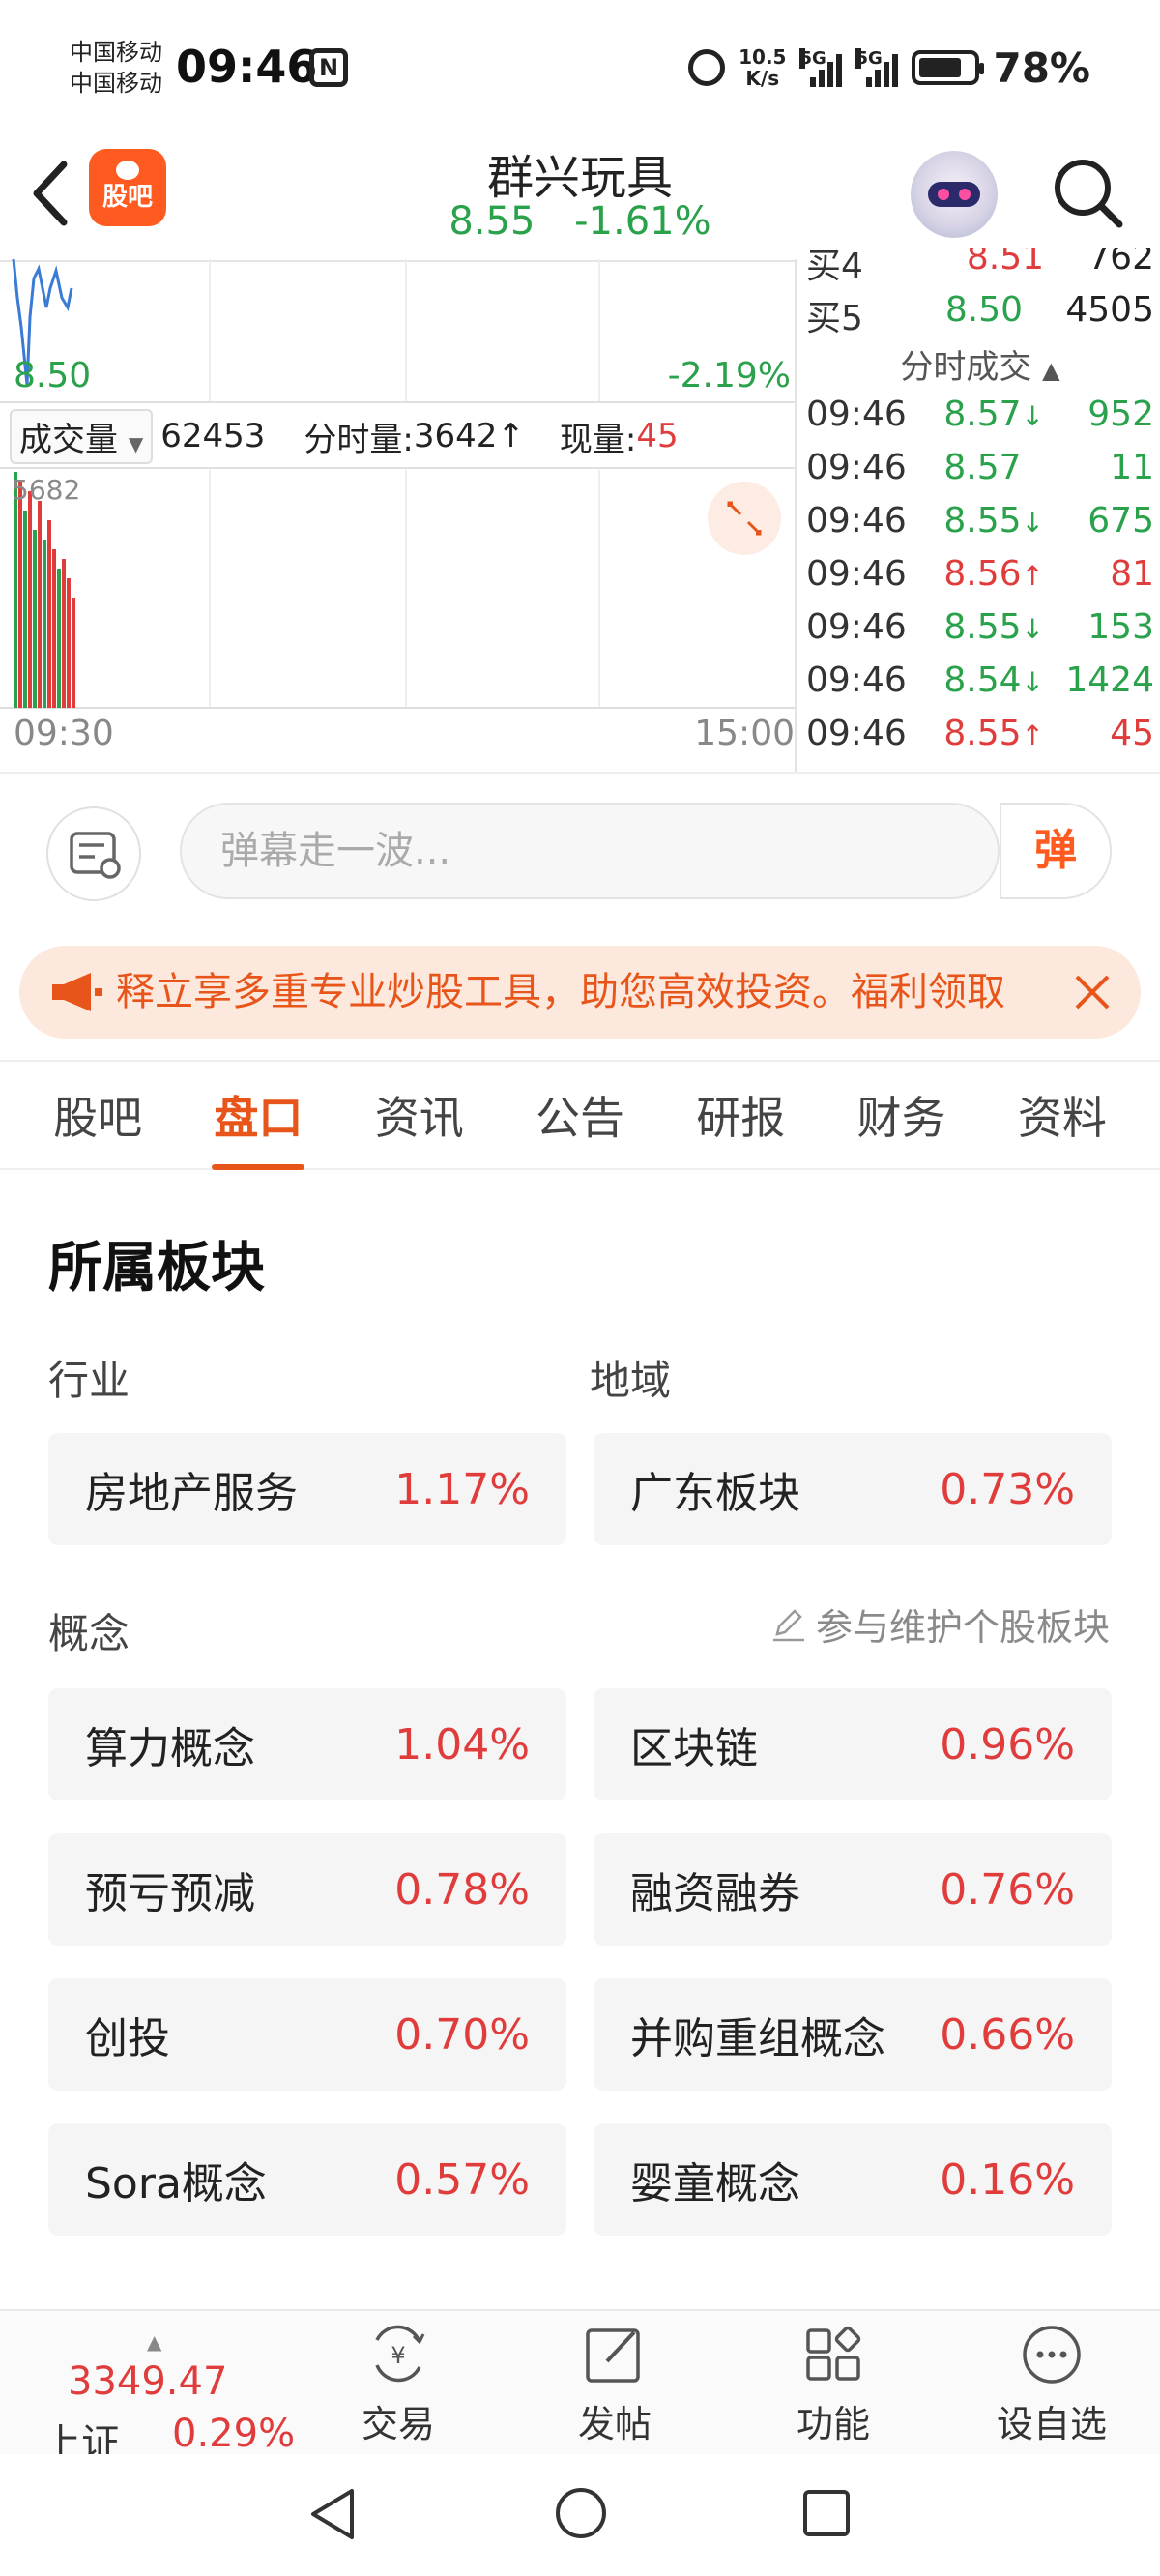 The image size is (1160, 2576). I want to click on close-icon, so click(1092, 992).